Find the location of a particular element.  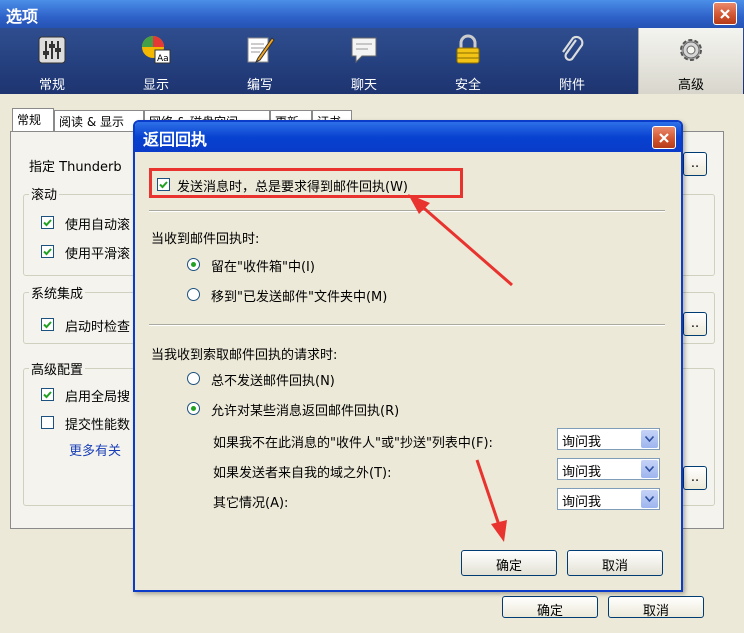

allow-some-label: 允许对某些消息返回邮件回执(R) is located at coordinates (305, 411).